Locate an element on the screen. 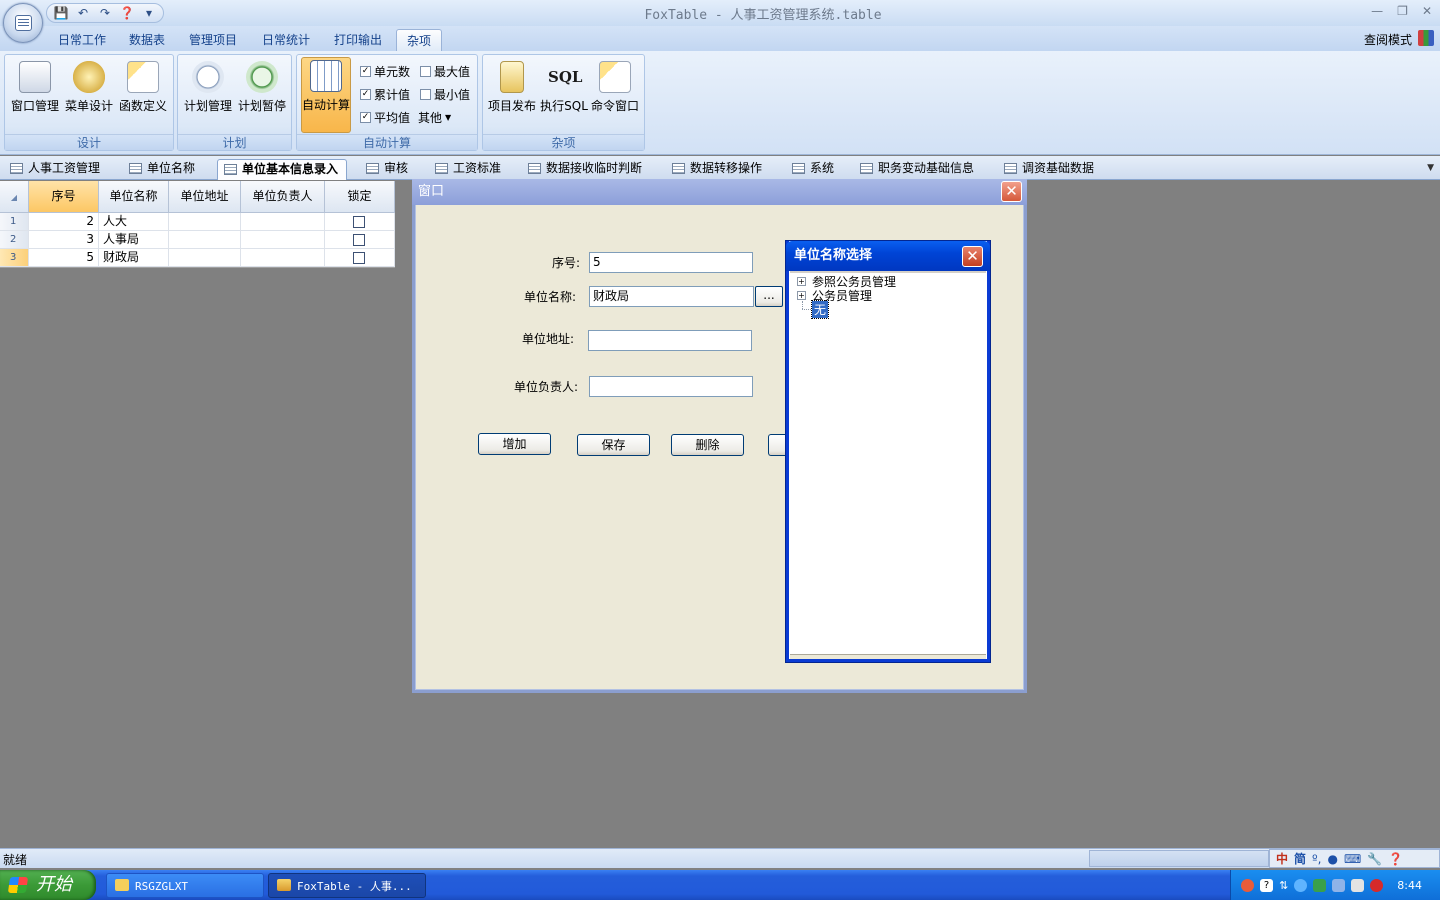 Image resolution: width=1440 pixels, height=900 pixels. tab-list-arrow-icon: ▼ is located at coordinates (1430, 168).